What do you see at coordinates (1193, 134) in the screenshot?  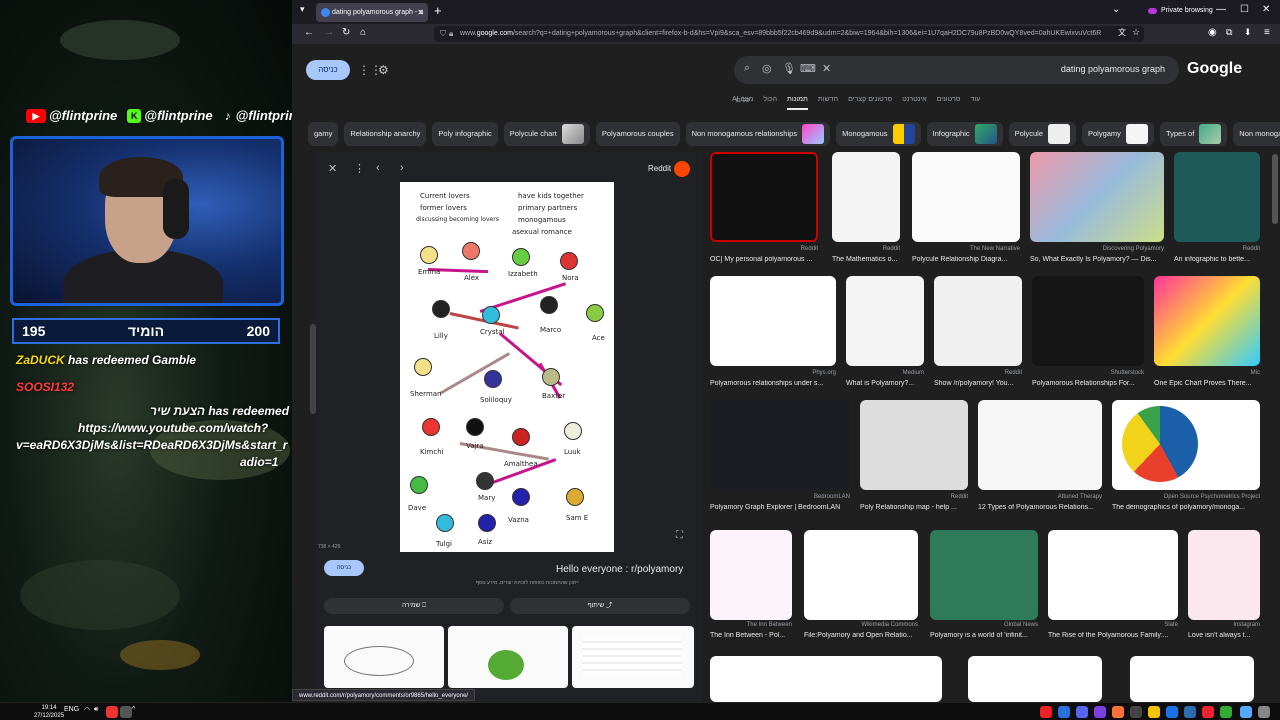 I see `chip: Types of` at bounding box center [1193, 134].